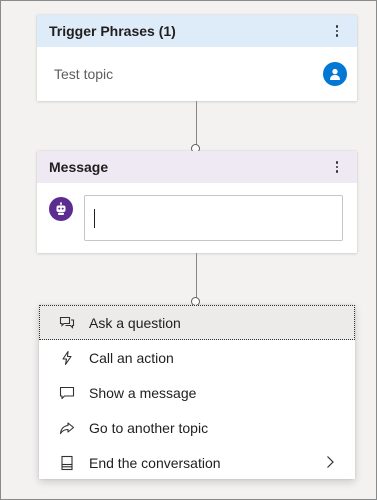 The height and width of the screenshot is (500, 377). Describe the element at coordinates (67, 428) in the screenshot. I see `share-arrow-icon` at that location.